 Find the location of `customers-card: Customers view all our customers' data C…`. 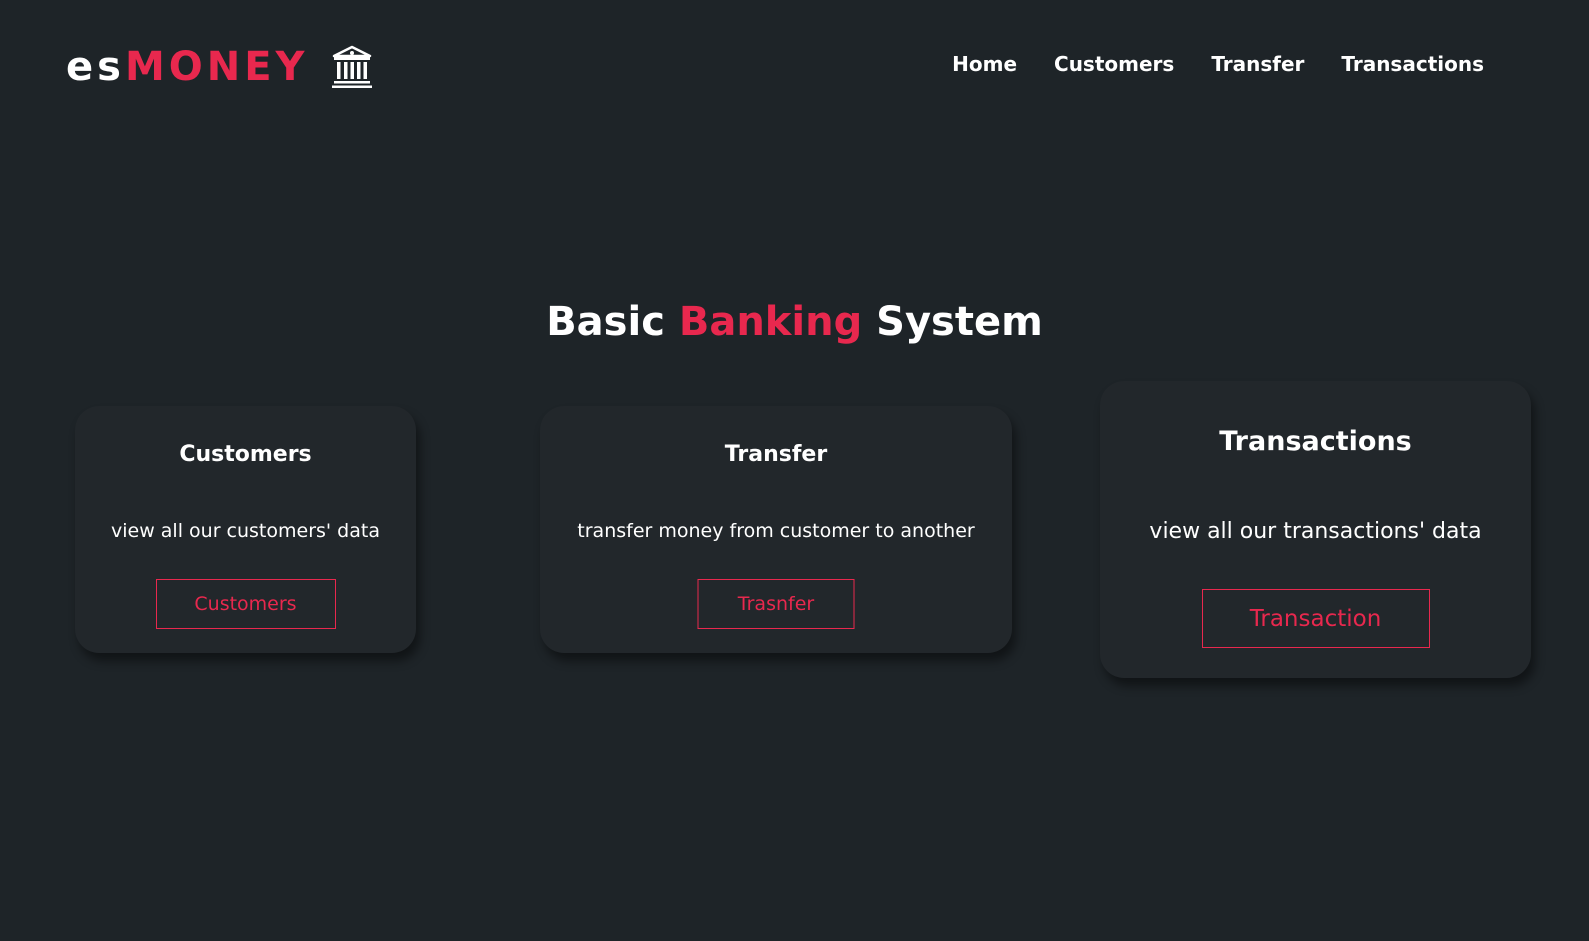

customers-card: Customers view all our customers' data C… is located at coordinates (245, 529).